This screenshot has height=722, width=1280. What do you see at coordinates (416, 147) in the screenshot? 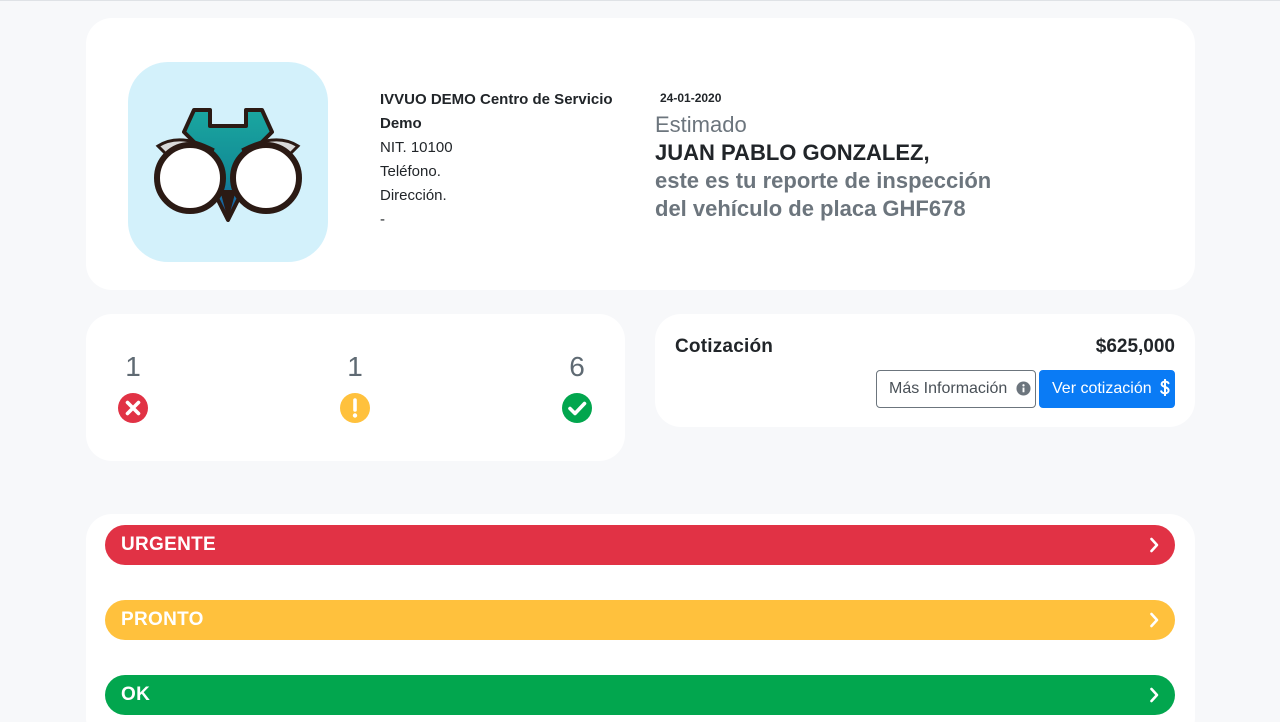
I see `company-nit: NIT. 10100` at bounding box center [416, 147].